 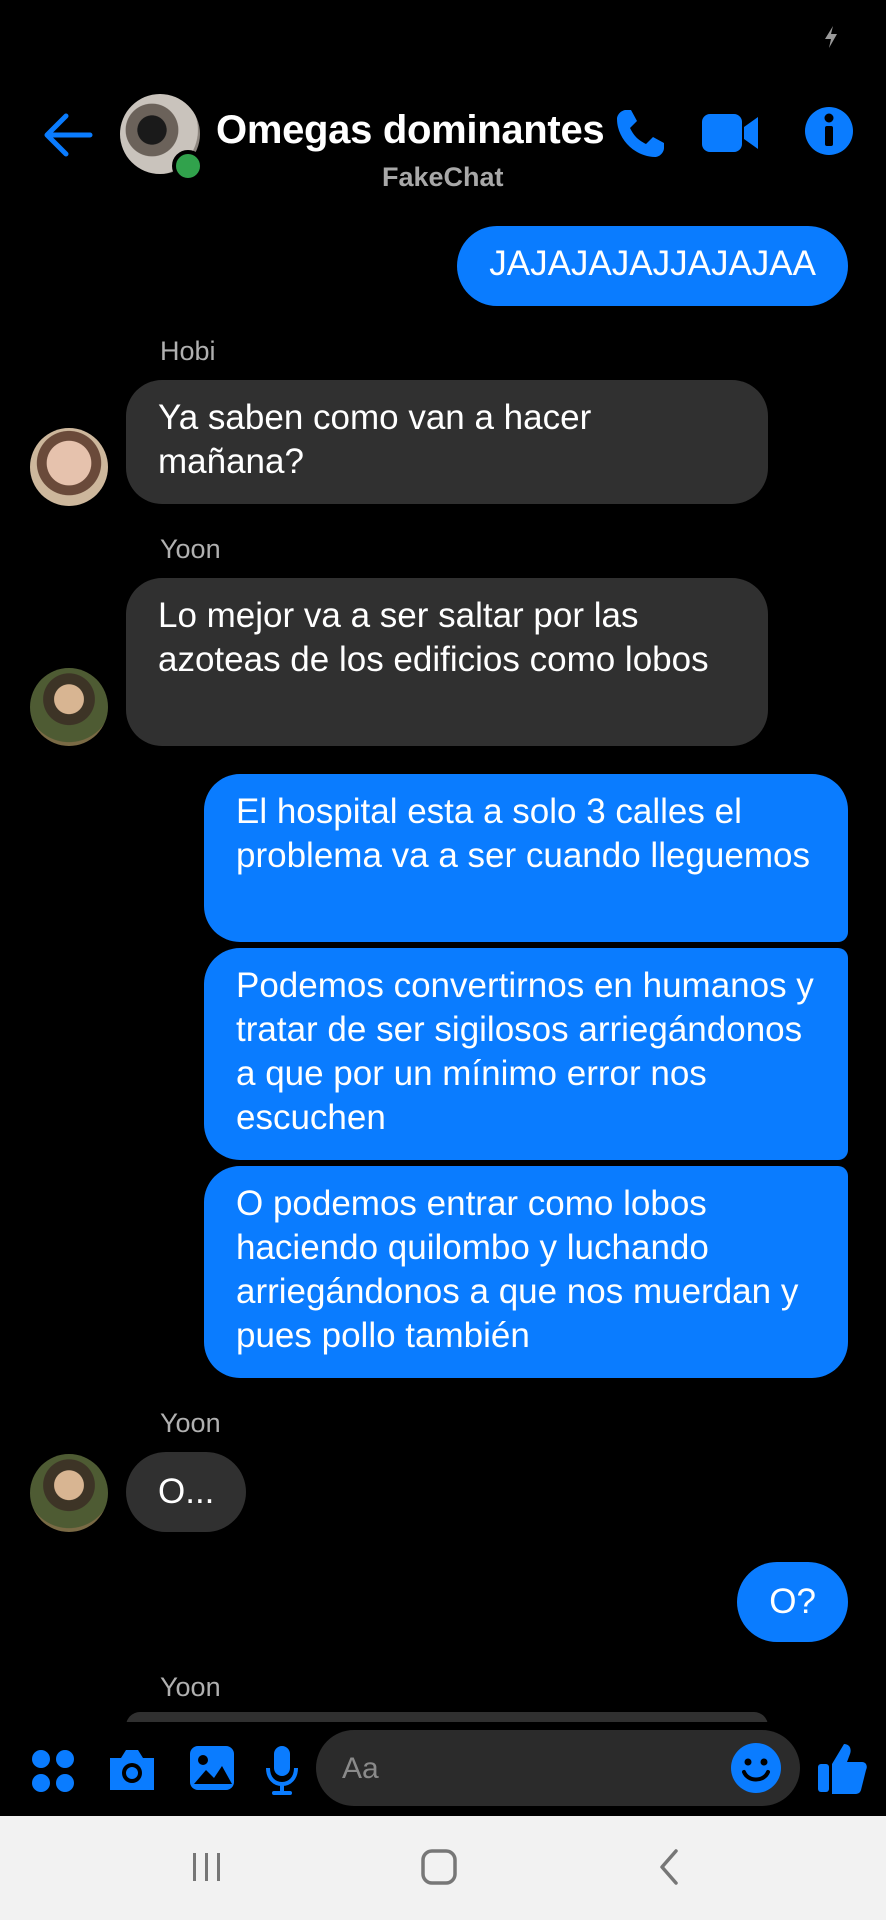 I want to click on video-camera-icon, so click(x=730, y=133).